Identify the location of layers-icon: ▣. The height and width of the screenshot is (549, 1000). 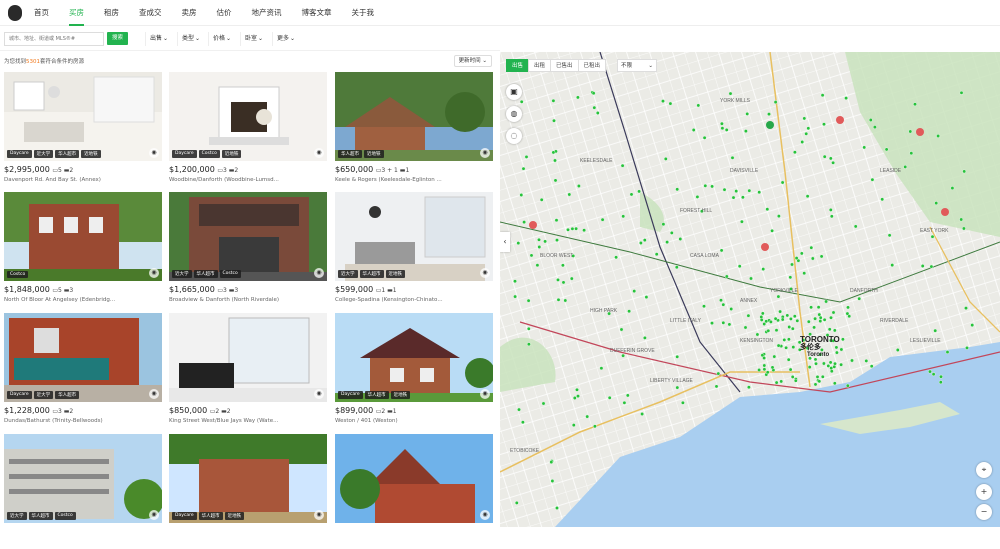
(514, 92).